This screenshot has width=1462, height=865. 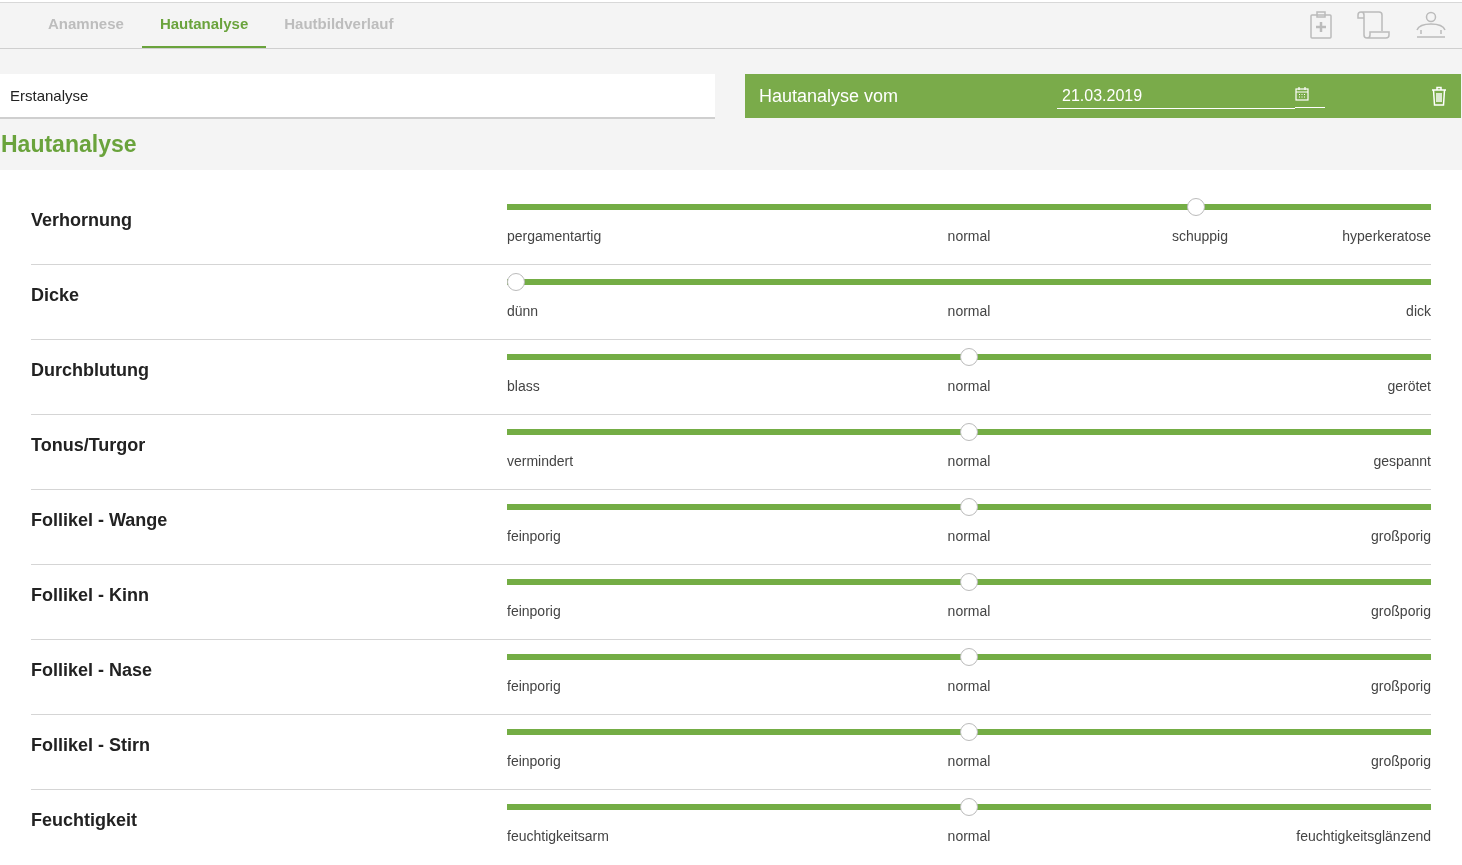 I want to click on row-label: Dicke, so click(x=56, y=295).